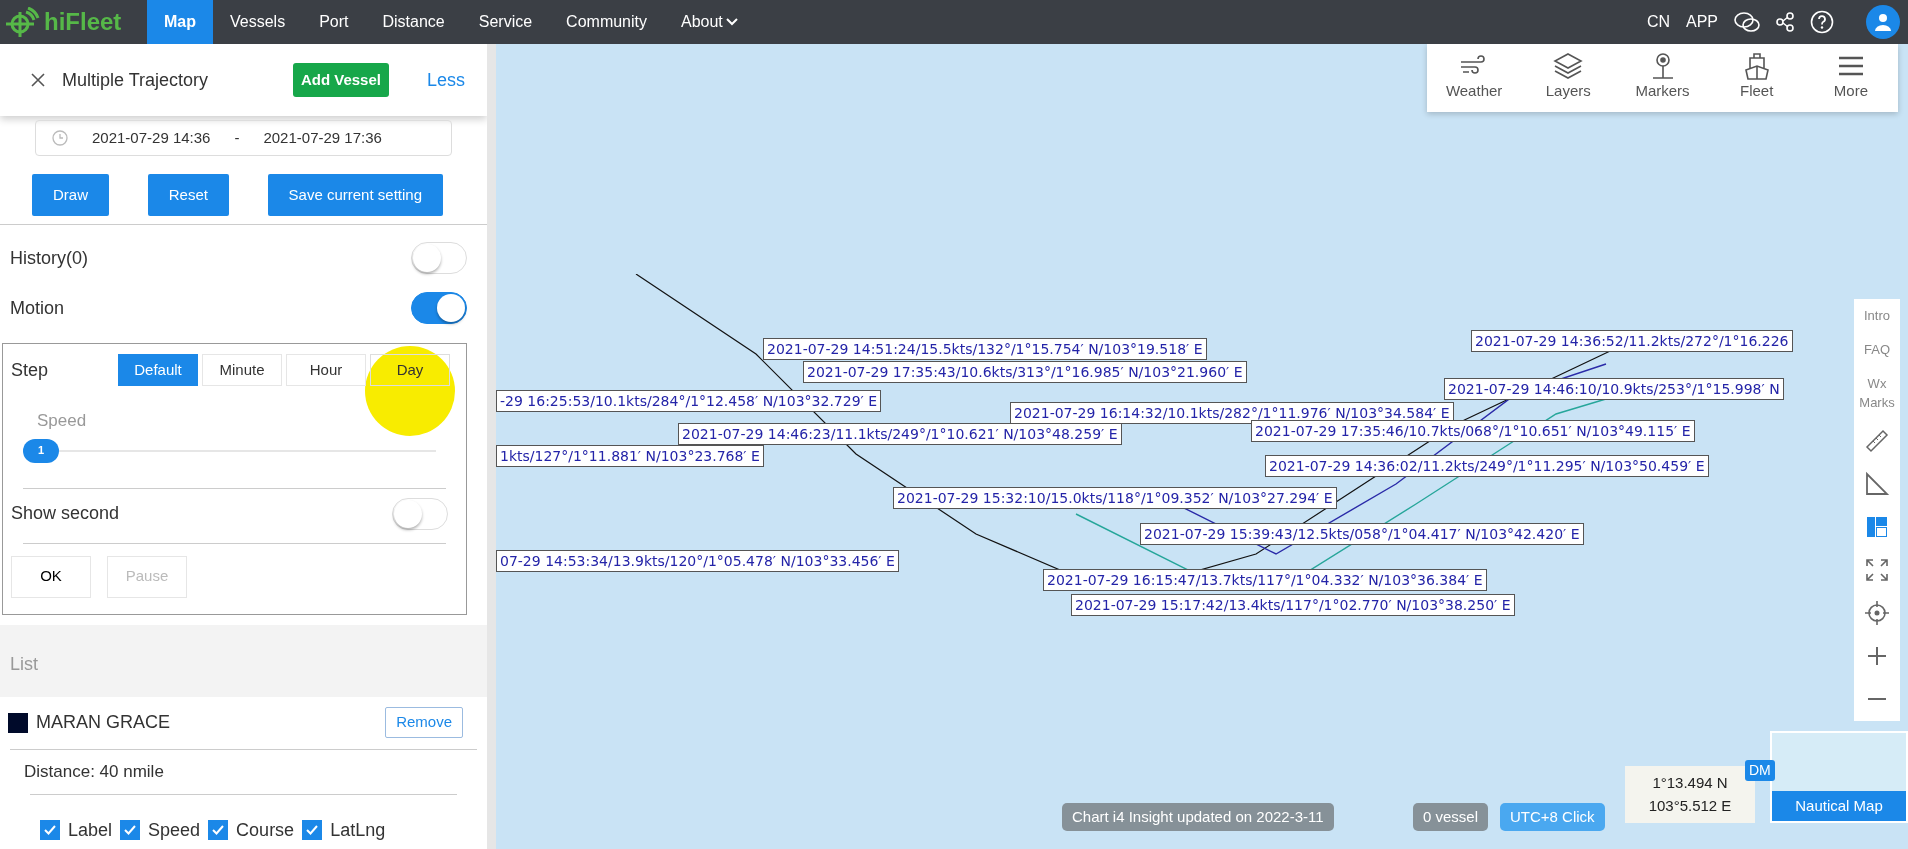 Image resolution: width=1908 pixels, height=849 pixels. Describe the element at coordinates (630, 456) in the screenshot. I see `track-point-label: 1kts/127°/1°11.881′ N/103°23.768′ E` at that location.